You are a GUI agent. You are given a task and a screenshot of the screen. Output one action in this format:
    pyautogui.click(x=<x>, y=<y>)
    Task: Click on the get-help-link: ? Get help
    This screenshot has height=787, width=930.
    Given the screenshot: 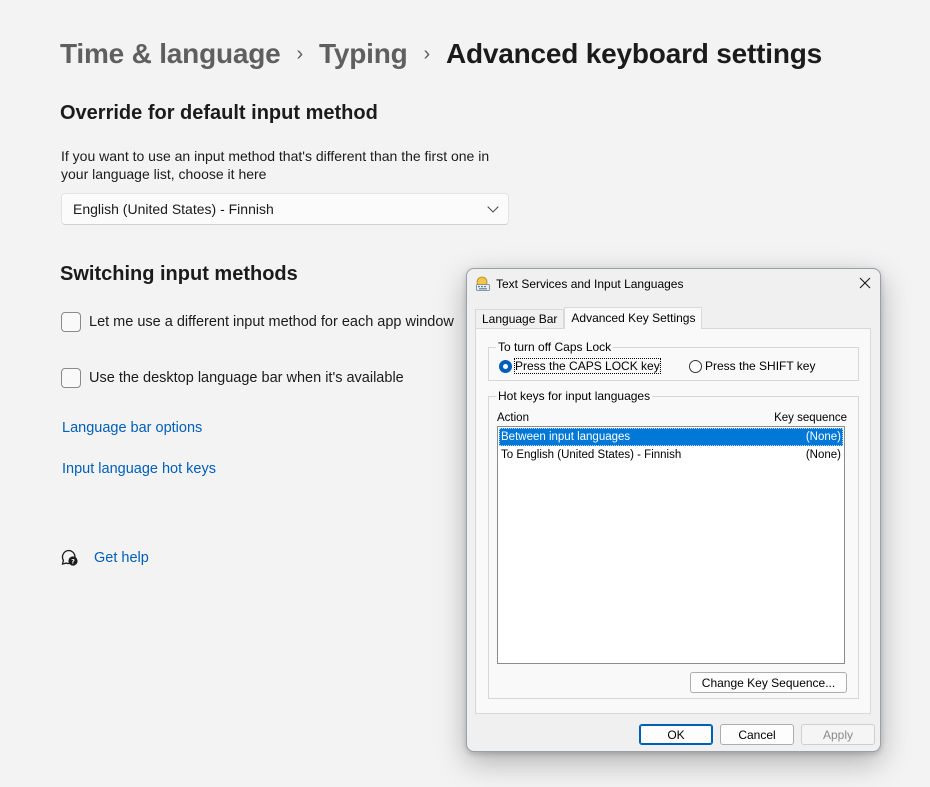 What is the action you would take?
    pyautogui.click(x=104, y=558)
    